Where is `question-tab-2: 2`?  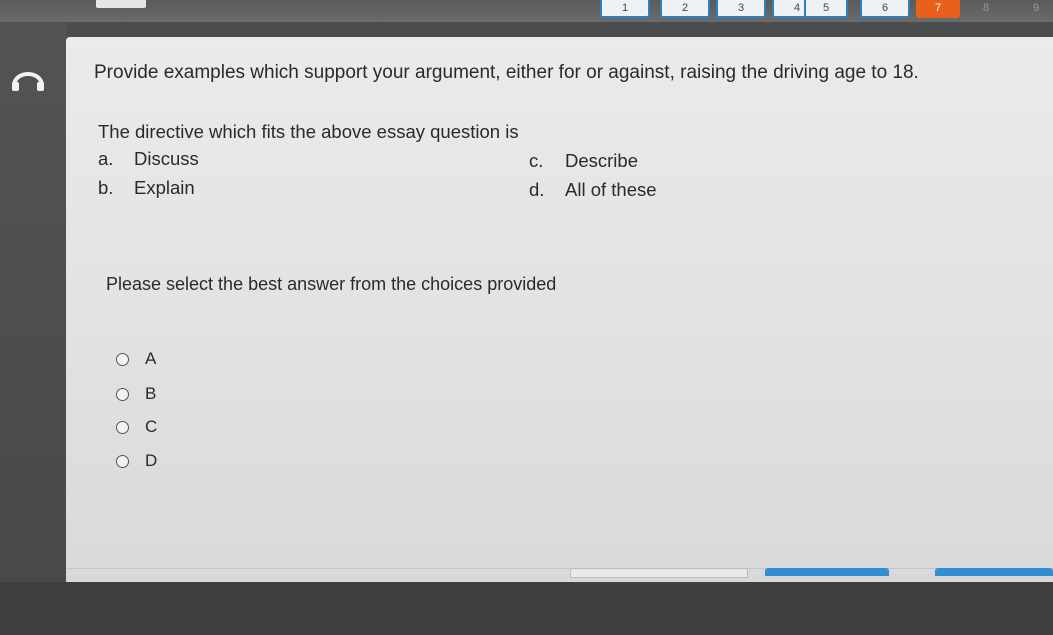
question-tab-2: 2 is located at coordinates (685, 9).